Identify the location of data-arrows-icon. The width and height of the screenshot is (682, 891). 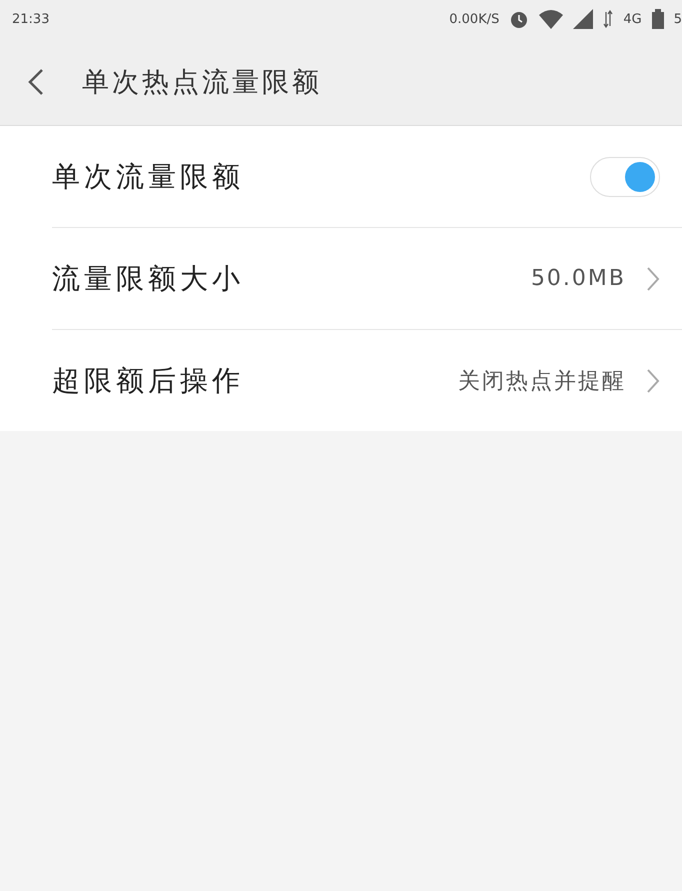
(608, 19).